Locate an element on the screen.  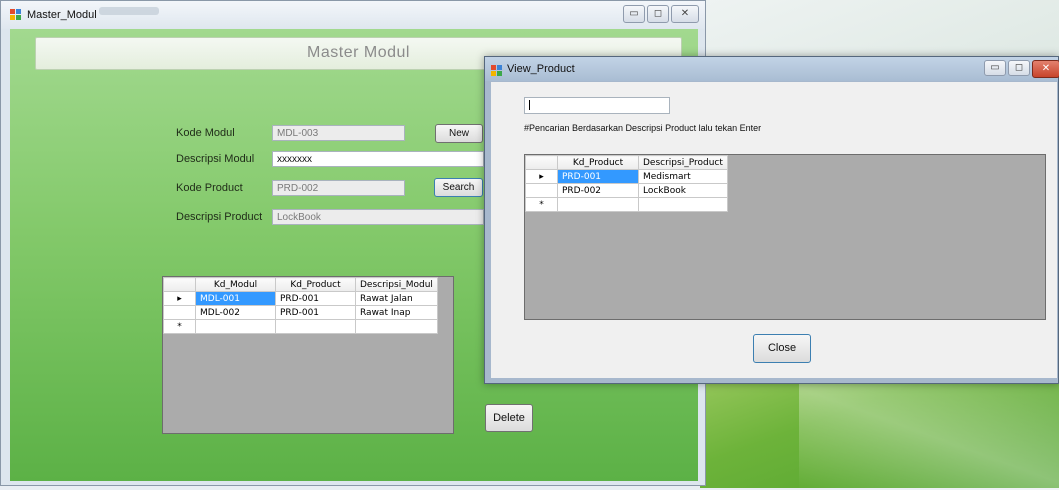
window-title: Master_Modul is located at coordinates (62, 15).